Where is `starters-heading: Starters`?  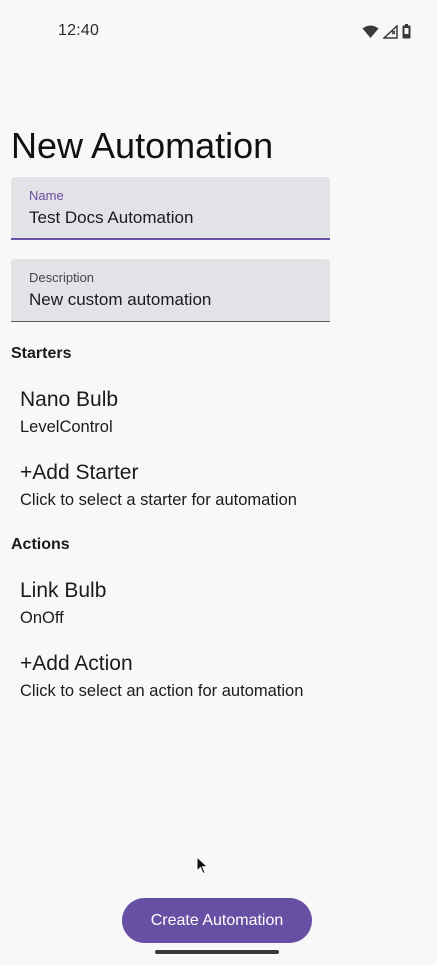
starters-heading: Starters is located at coordinates (41, 353).